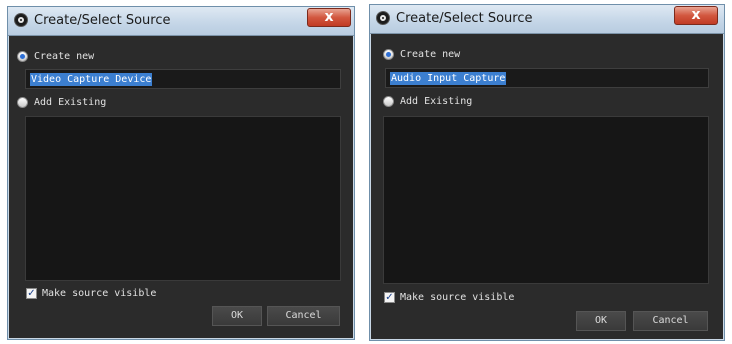 The image size is (732, 344). What do you see at coordinates (448, 78) in the screenshot?
I see `source-name-value: Audio Input Capture` at bounding box center [448, 78].